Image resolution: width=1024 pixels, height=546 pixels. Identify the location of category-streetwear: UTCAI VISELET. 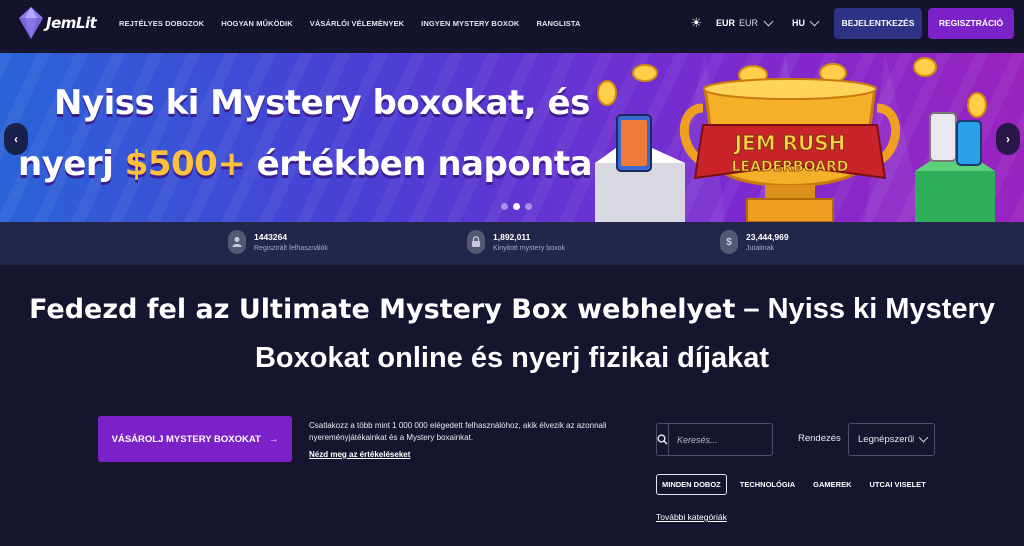
(898, 484).